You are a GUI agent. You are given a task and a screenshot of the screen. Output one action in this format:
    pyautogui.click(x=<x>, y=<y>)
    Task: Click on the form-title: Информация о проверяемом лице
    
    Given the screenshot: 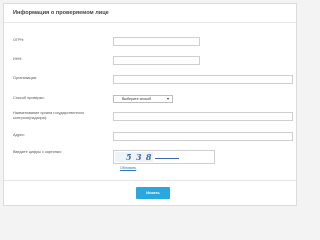 What is the action you would take?
    pyautogui.click(x=61, y=13)
    